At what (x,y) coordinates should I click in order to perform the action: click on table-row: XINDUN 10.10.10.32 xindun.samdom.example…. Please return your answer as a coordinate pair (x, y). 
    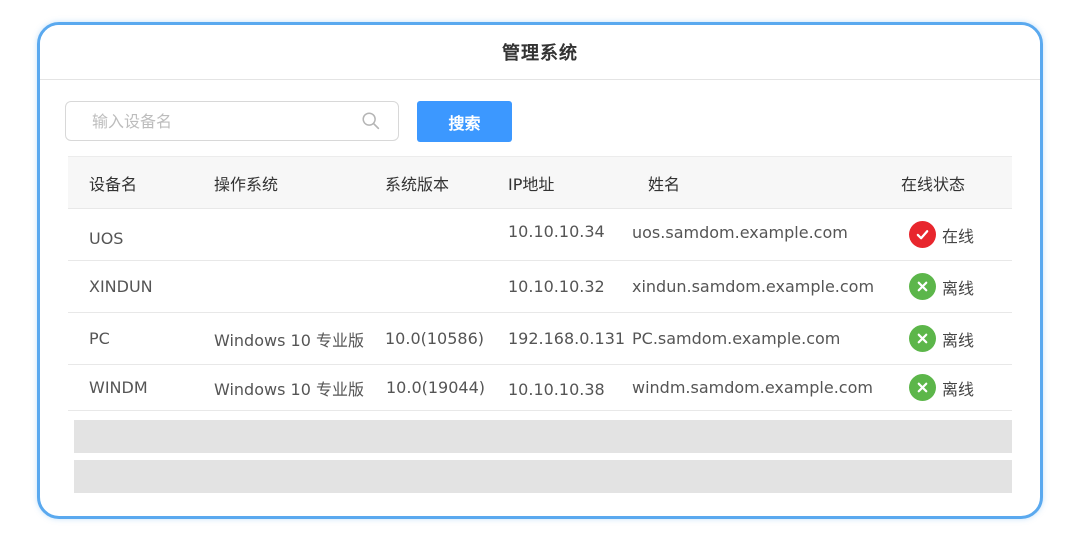
    Looking at the image, I should click on (540, 287).